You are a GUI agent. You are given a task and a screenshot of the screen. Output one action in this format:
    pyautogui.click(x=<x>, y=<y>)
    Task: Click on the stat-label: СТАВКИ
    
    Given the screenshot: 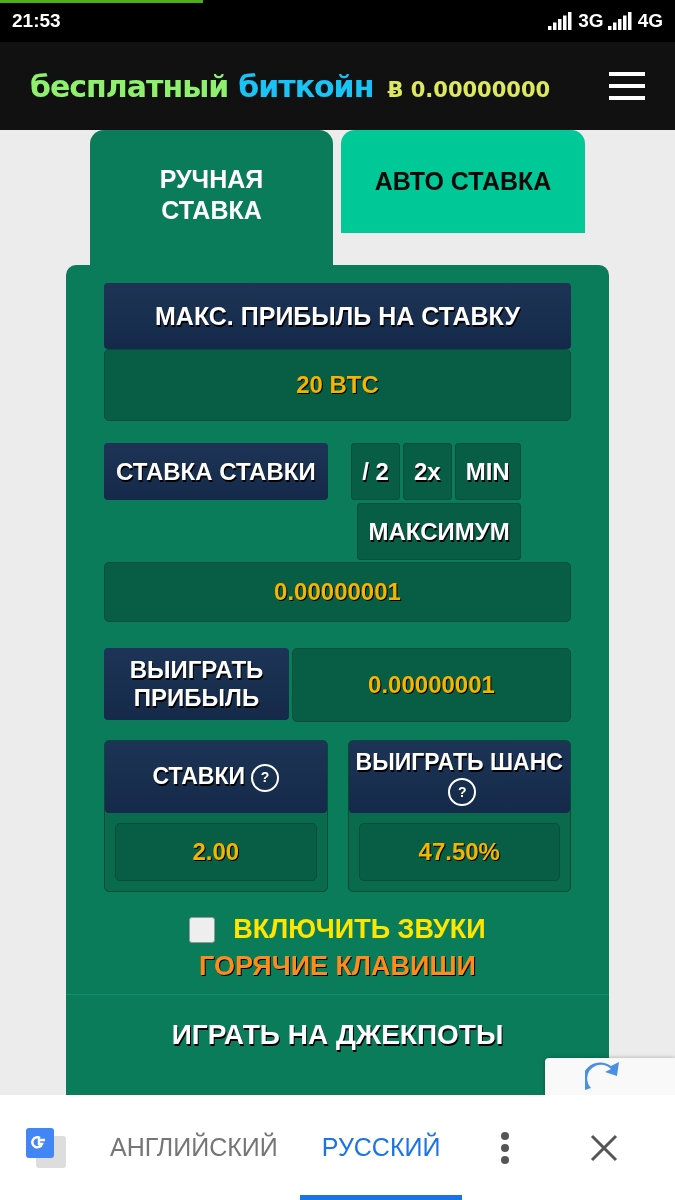 What is the action you would take?
    pyautogui.click(x=198, y=776)
    